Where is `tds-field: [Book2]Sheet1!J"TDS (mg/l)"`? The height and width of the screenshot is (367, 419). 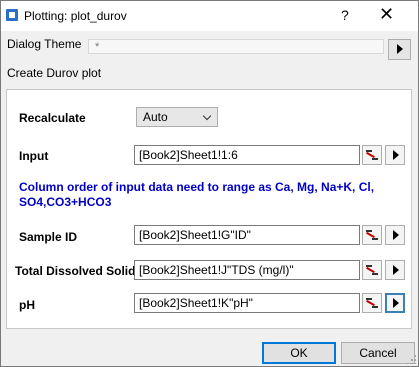 tds-field: [Book2]Sheet1!J"TDS (mg/l)" is located at coordinates (247, 270).